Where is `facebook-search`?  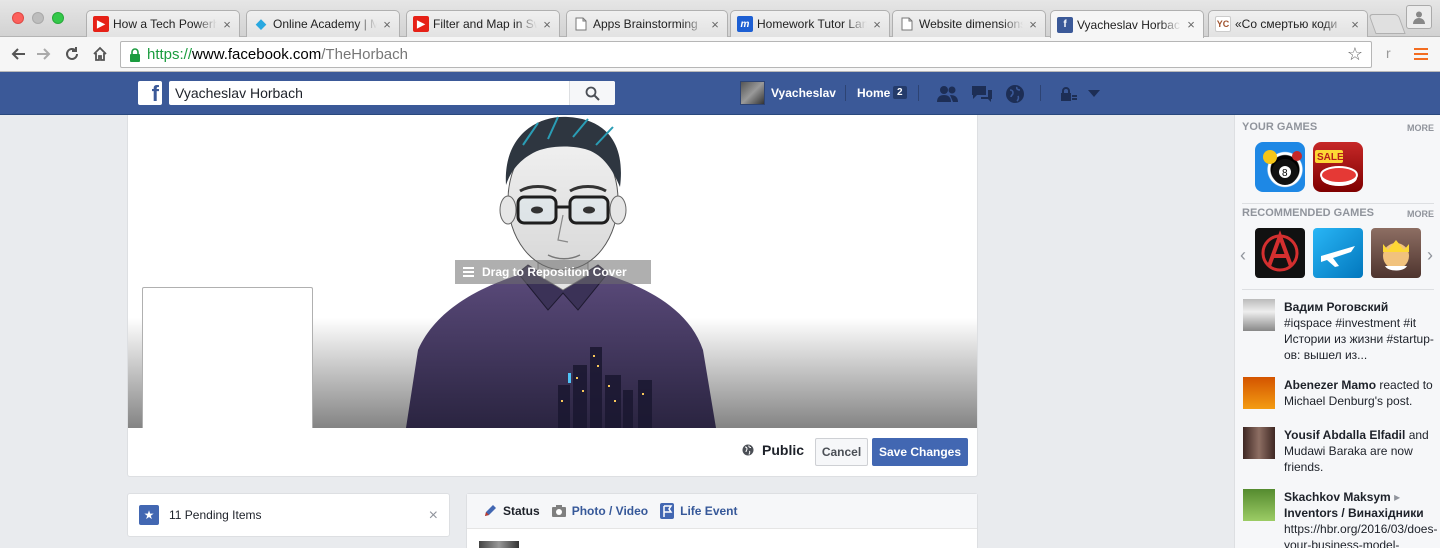
facebook-search is located at coordinates (392, 93).